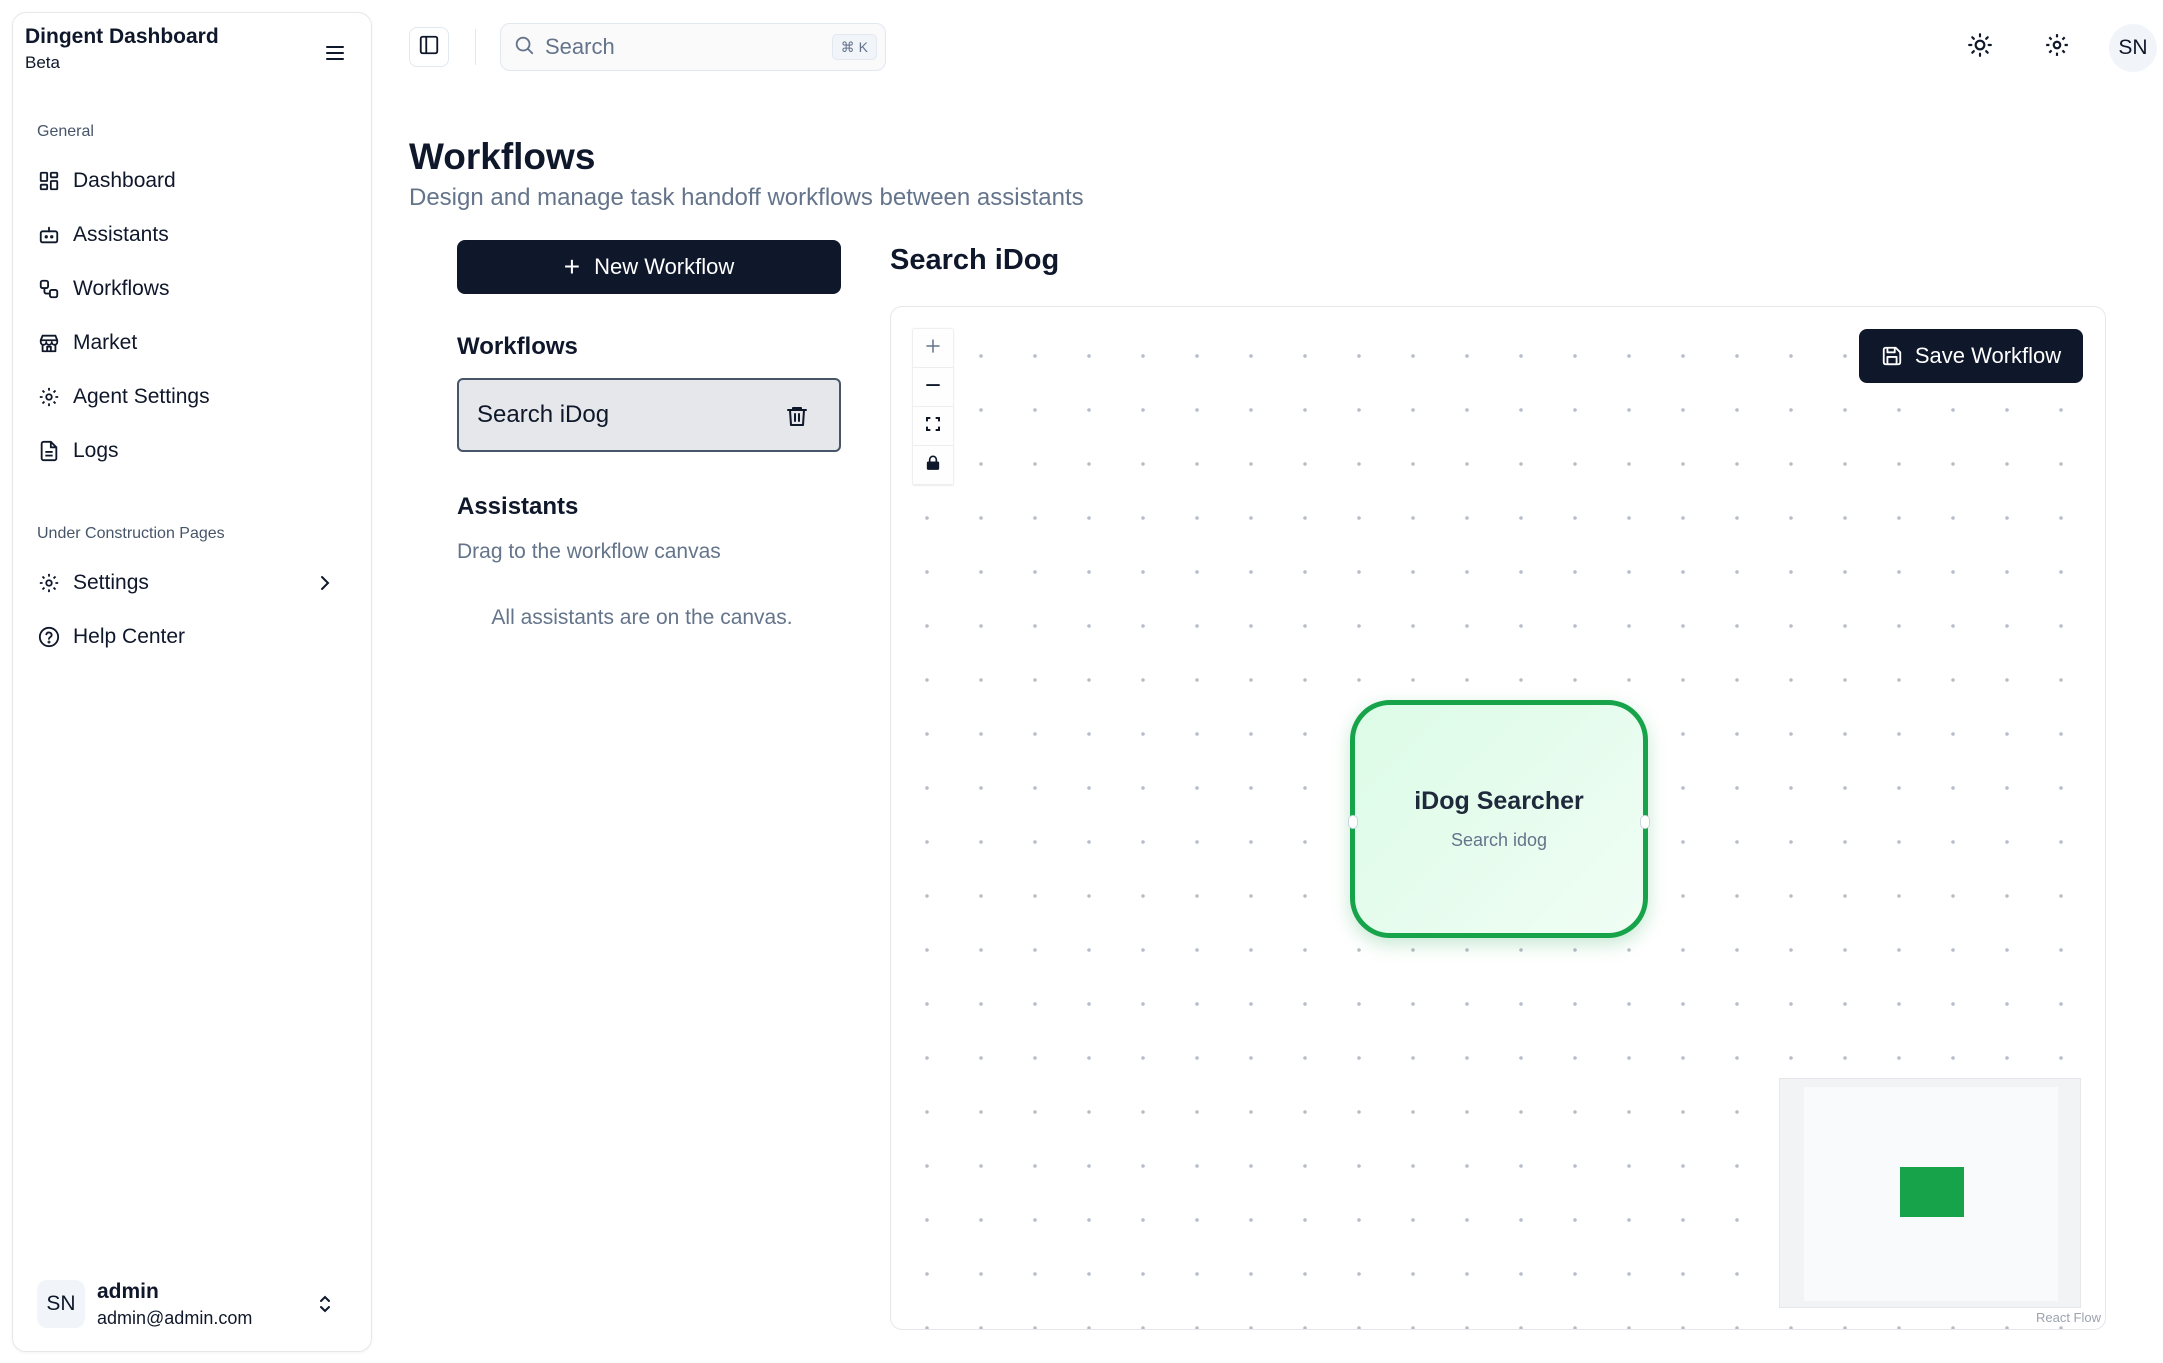  I want to click on panel-left-icon, so click(429, 47).